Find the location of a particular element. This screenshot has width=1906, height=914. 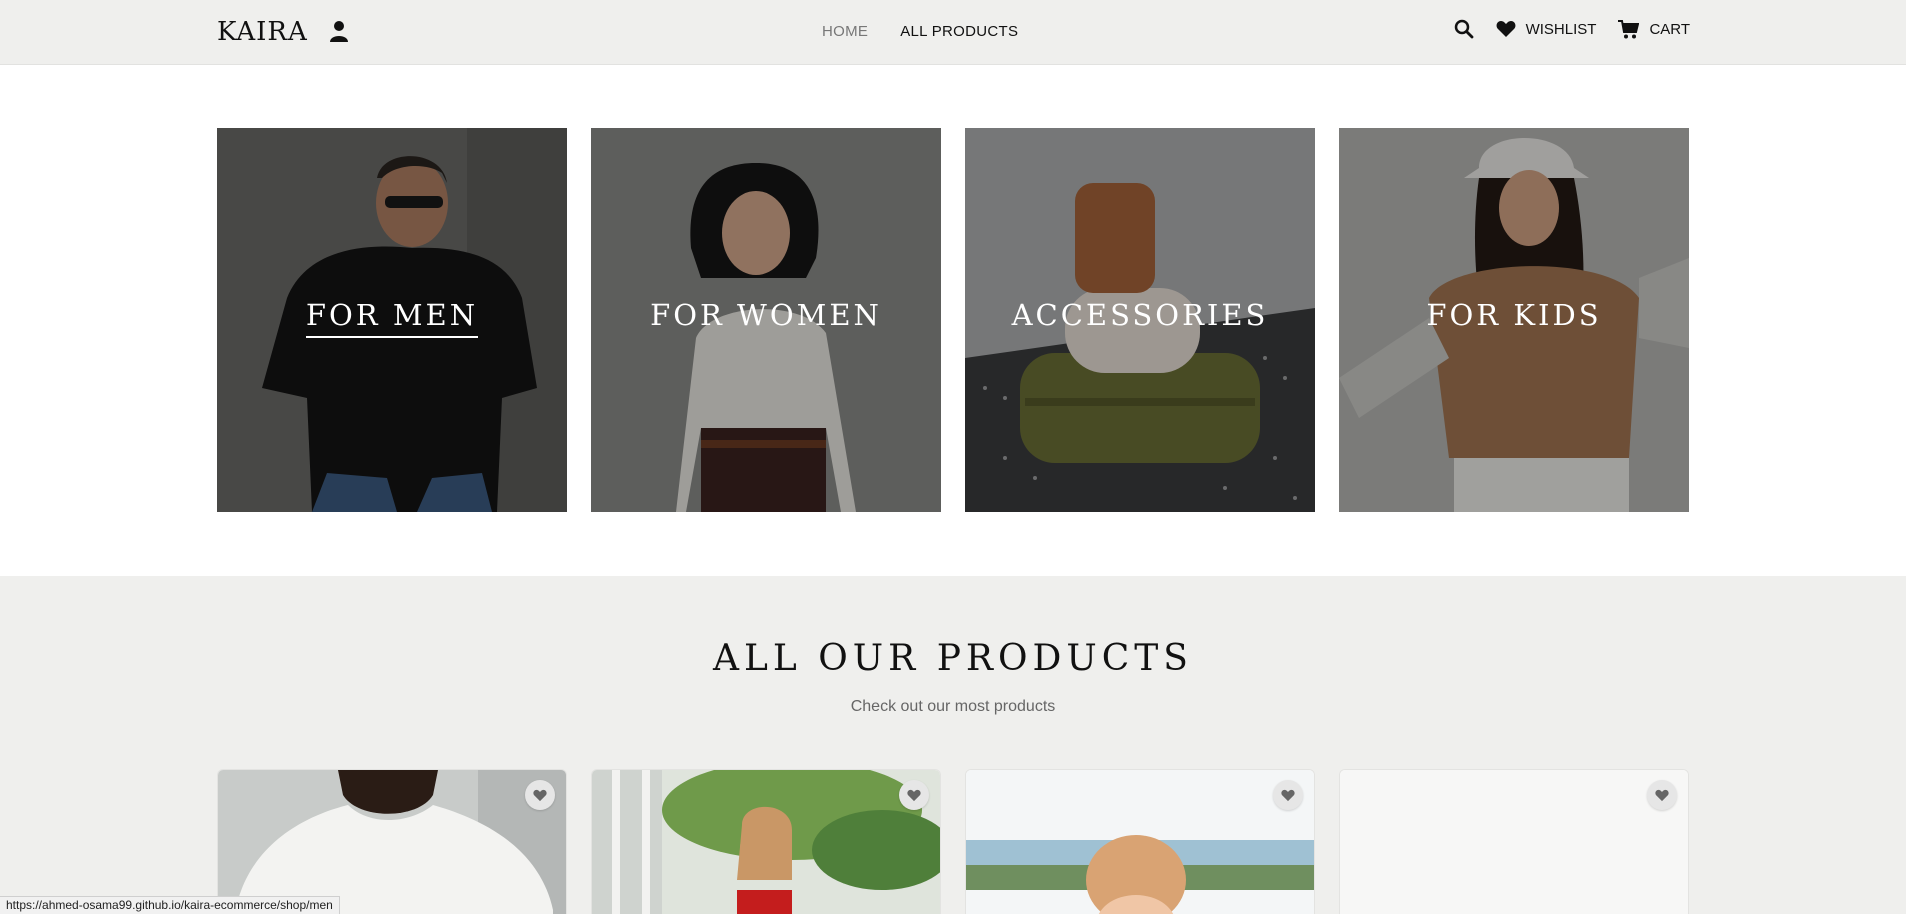

category-men: FOR MEN is located at coordinates (392, 320).